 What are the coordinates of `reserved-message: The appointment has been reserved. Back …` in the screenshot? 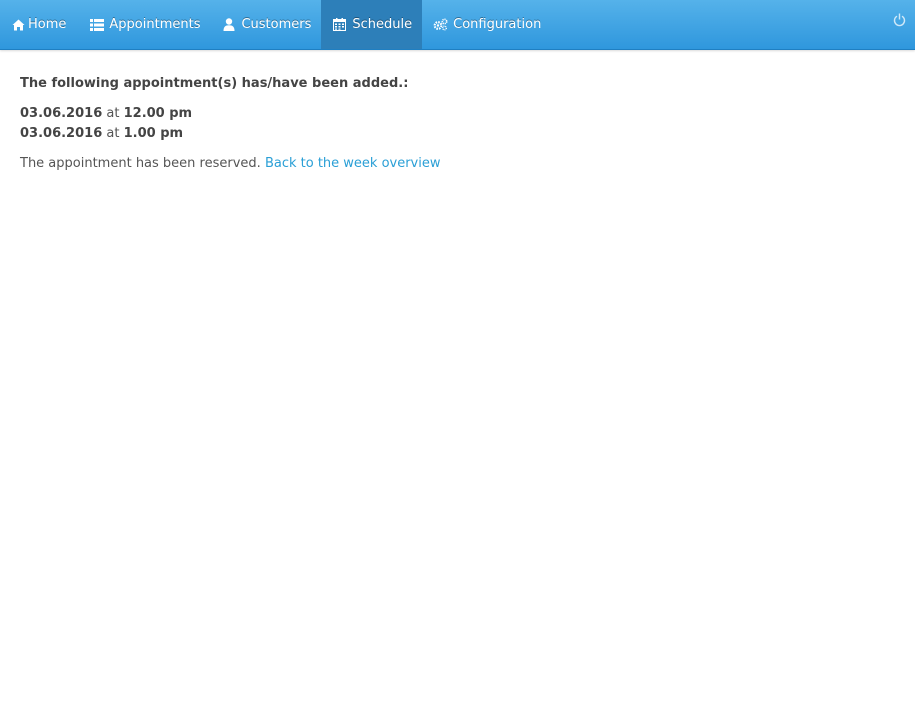 It's located at (457, 164).